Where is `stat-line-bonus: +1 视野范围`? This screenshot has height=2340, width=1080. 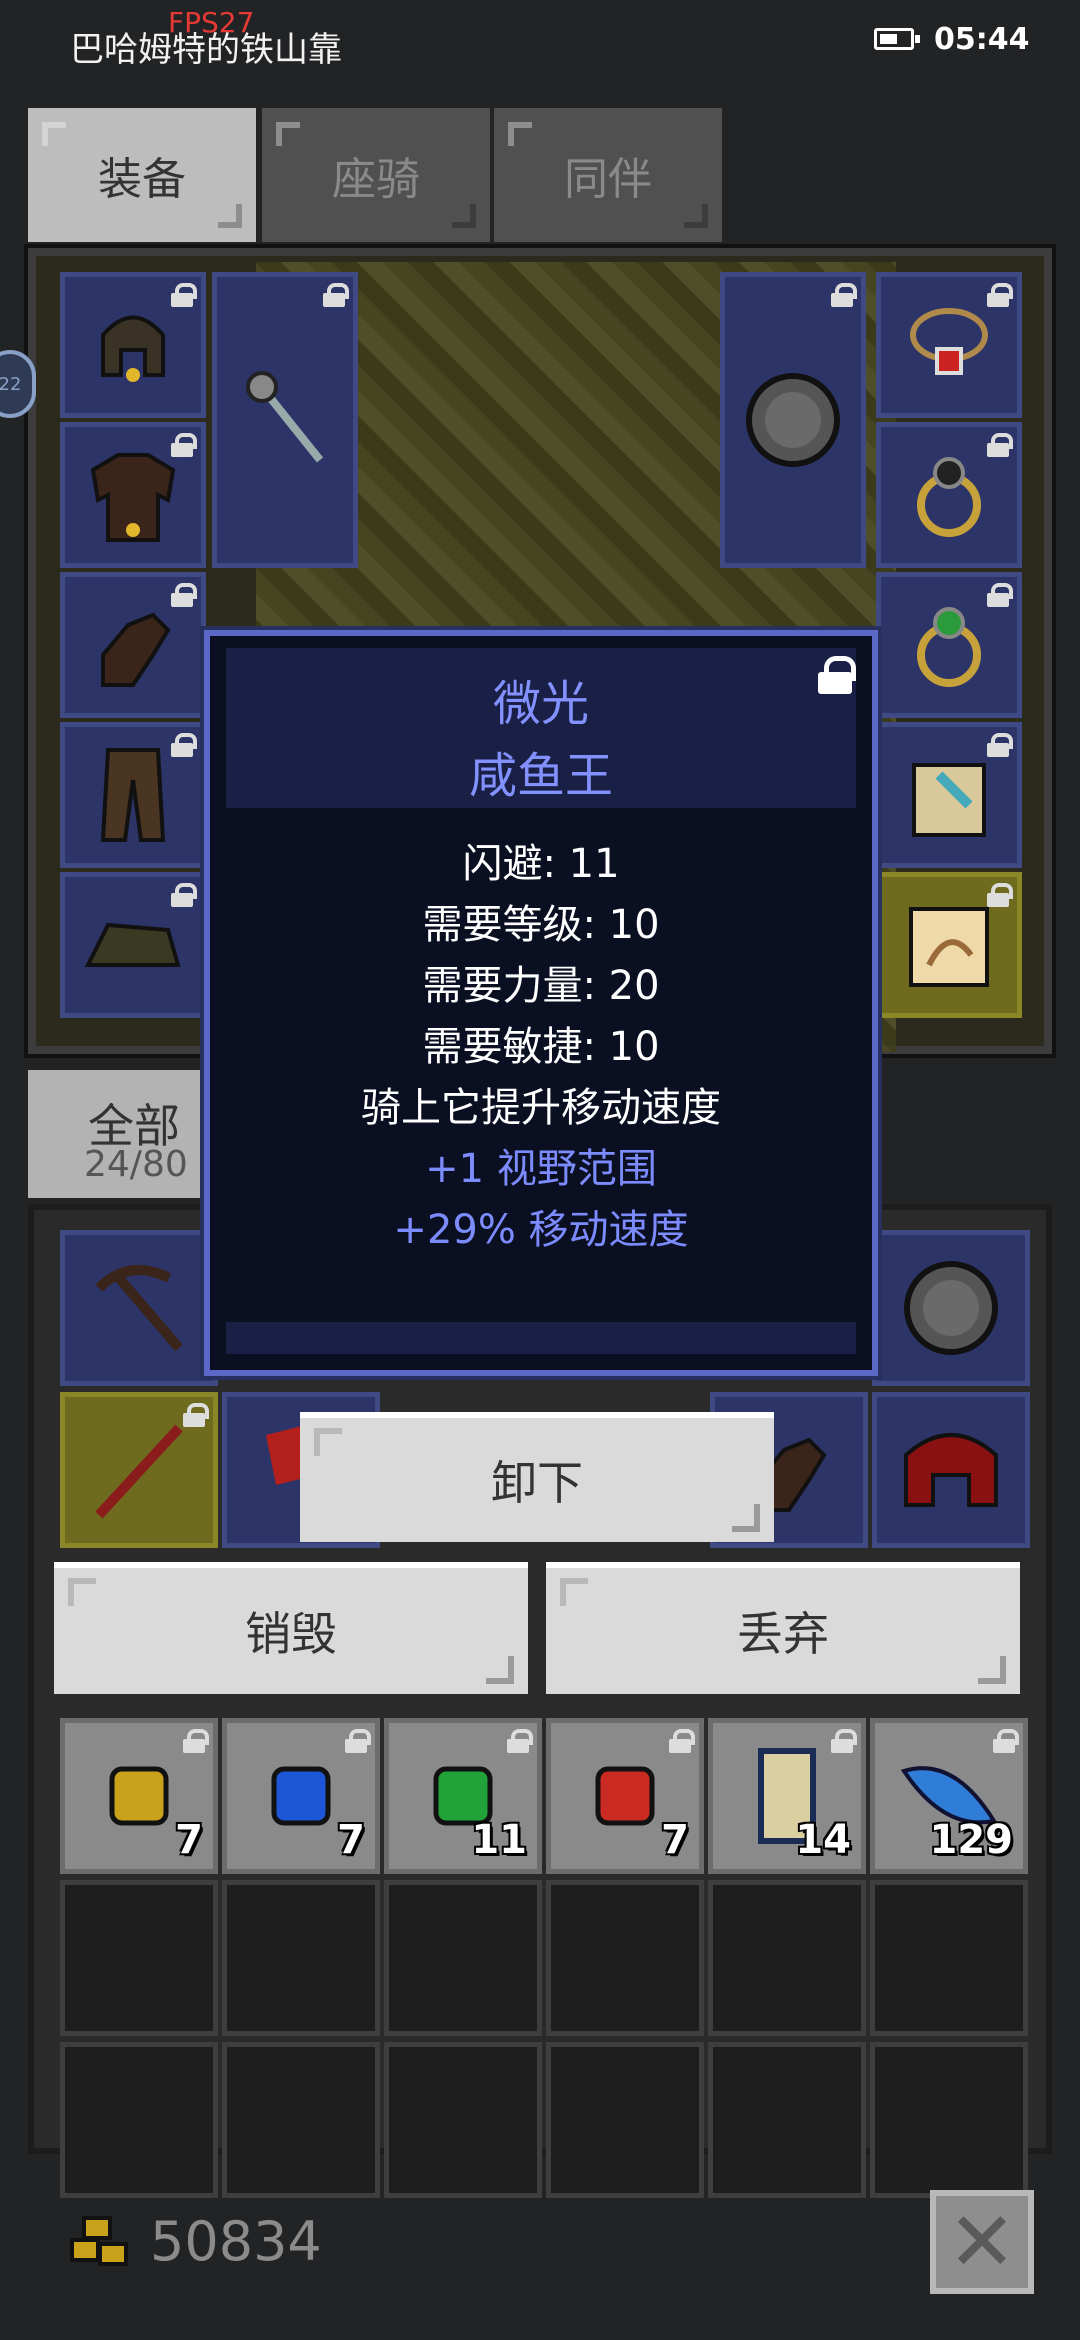
stat-line-bonus: +1 视野范围 is located at coordinates (541, 1169).